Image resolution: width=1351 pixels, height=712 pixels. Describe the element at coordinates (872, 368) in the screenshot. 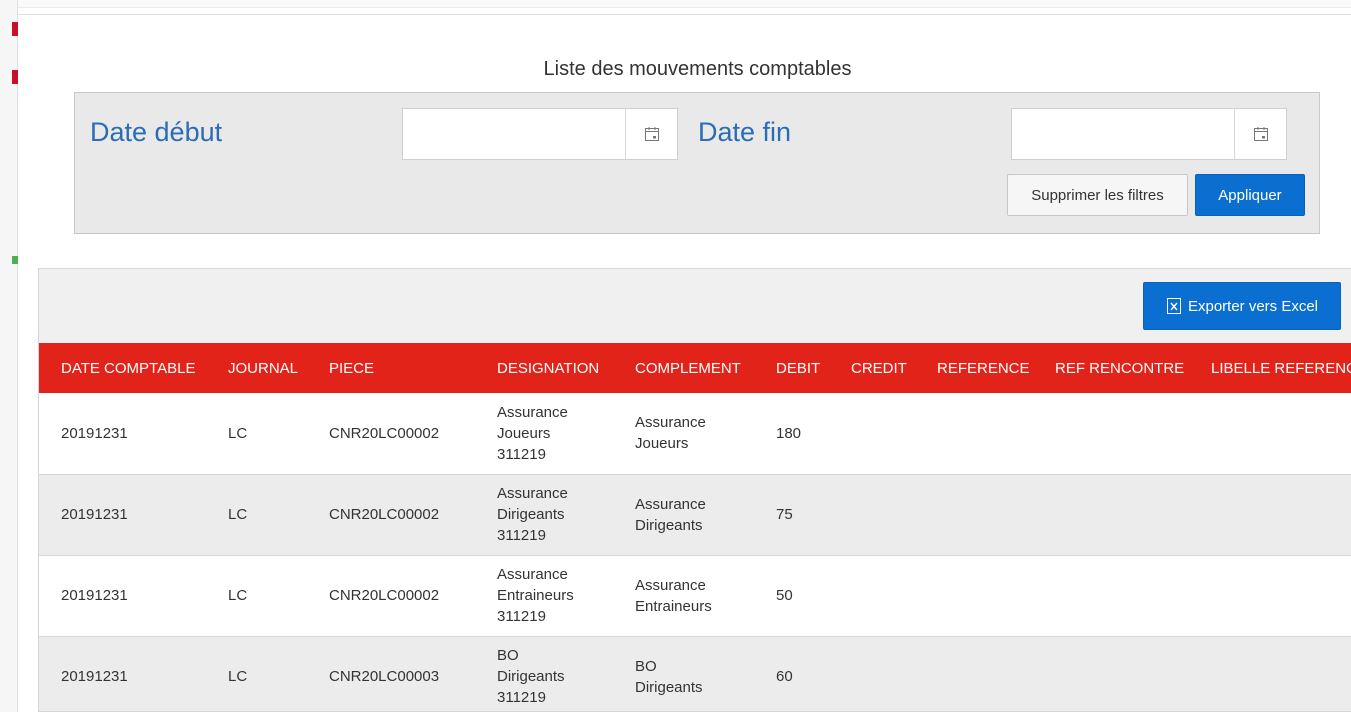

I see `column-header: CREDIT` at that location.